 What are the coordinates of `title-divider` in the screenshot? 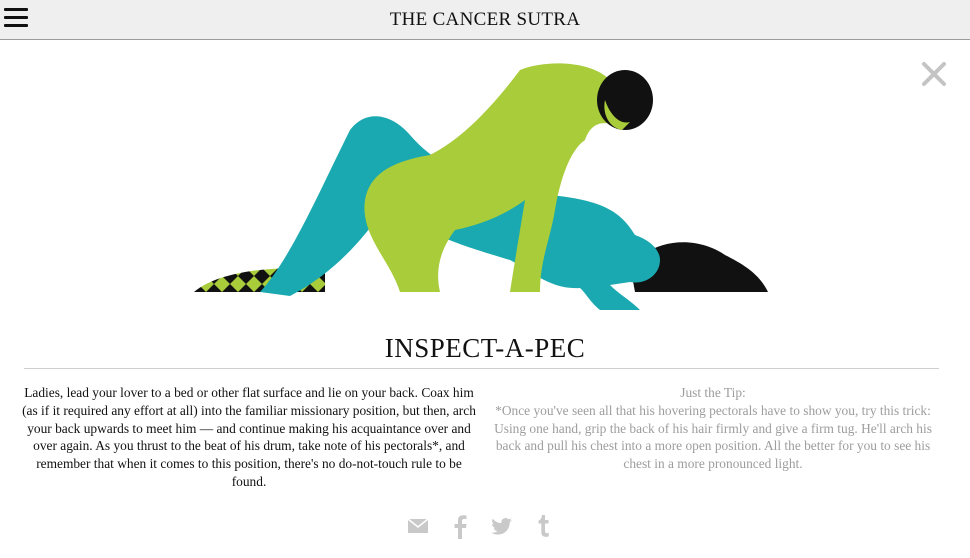 It's located at (481, 368).